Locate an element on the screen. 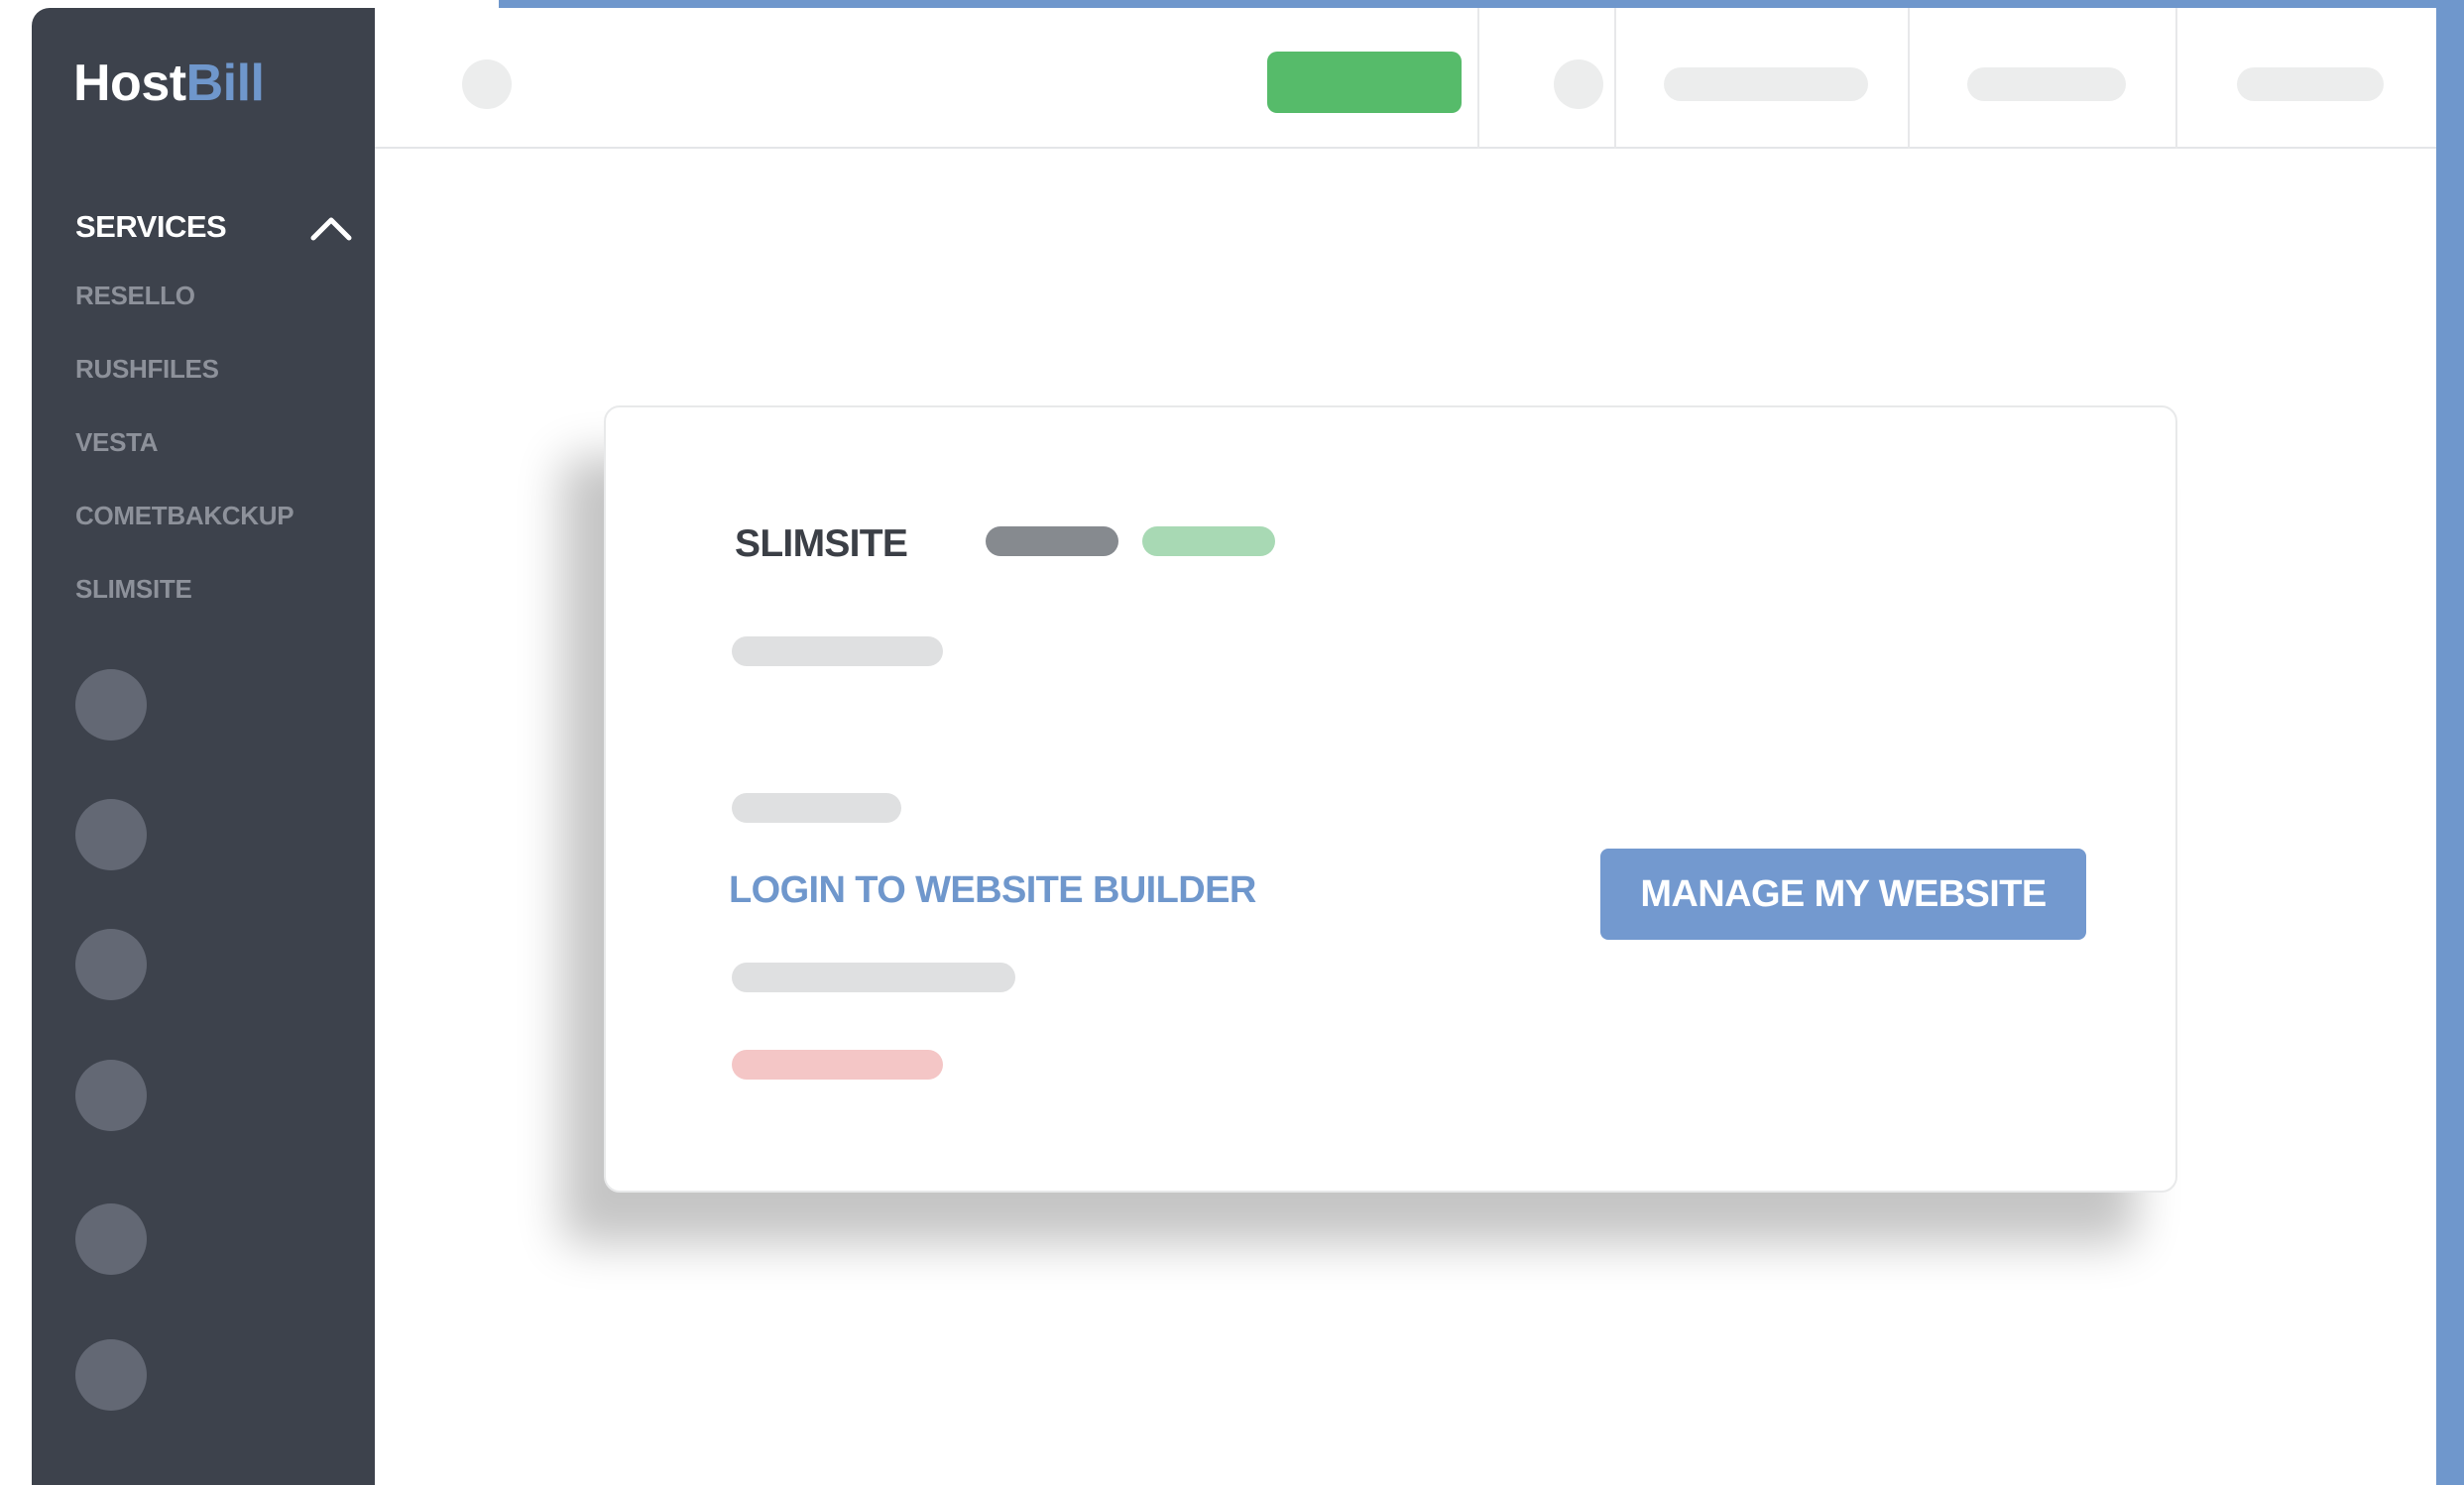  logo-text-host: Host is located at coordinates (129, 83).